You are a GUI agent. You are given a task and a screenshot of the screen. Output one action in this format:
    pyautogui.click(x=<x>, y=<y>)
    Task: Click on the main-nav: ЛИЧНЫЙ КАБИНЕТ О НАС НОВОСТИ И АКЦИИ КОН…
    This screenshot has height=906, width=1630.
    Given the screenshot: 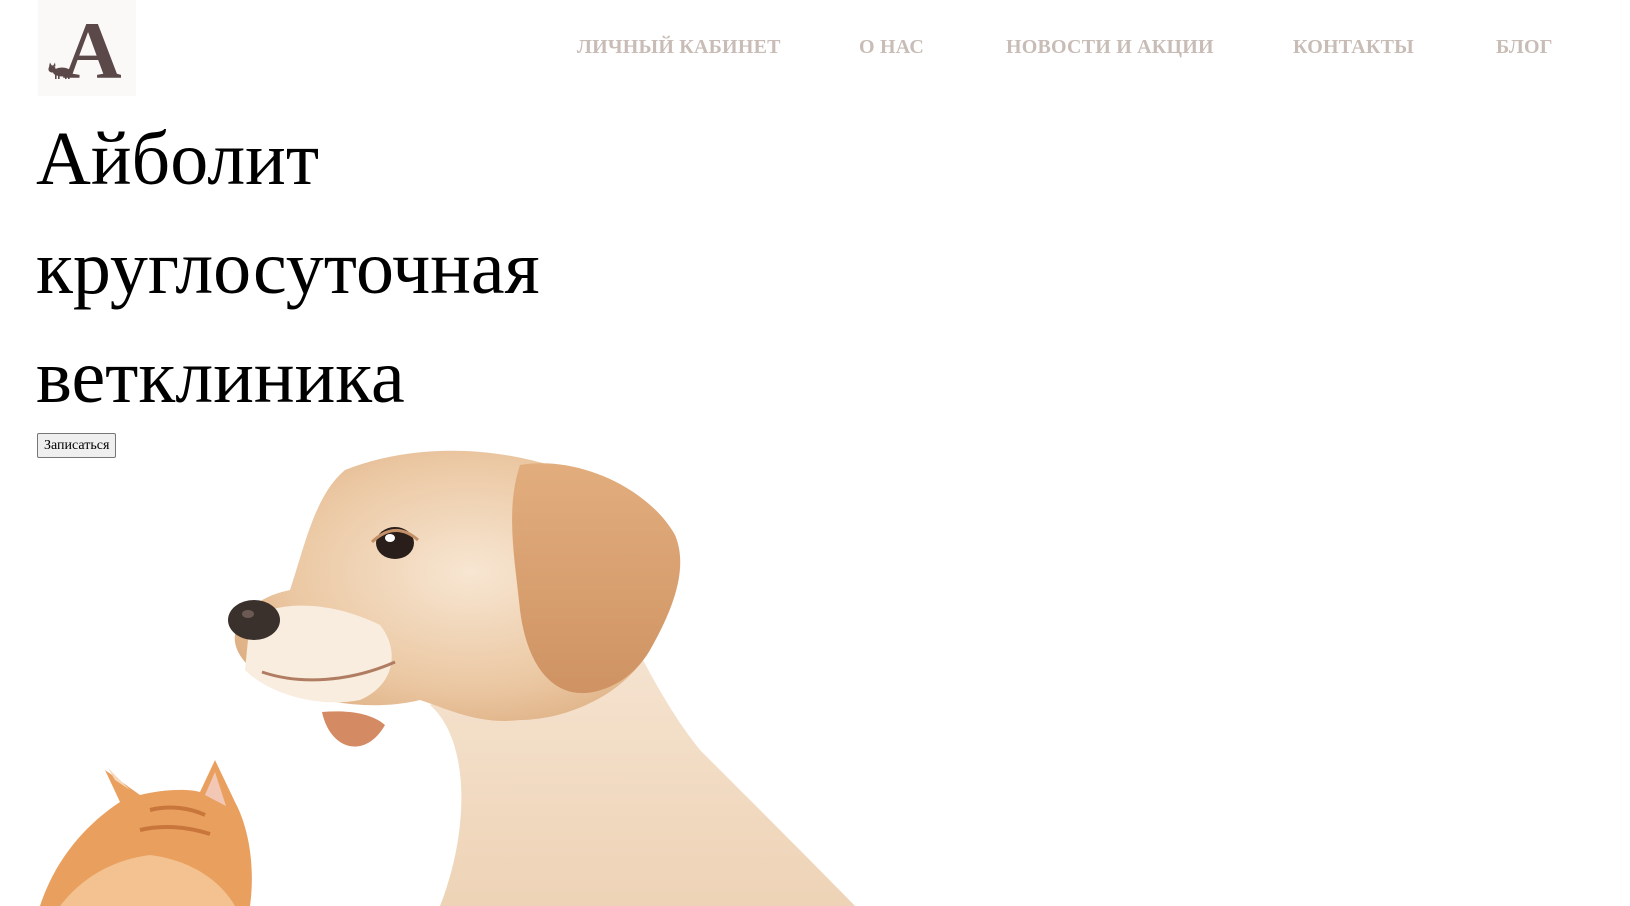 What is the action you would take?
    pyautogui.click(x=815, y=51)
    